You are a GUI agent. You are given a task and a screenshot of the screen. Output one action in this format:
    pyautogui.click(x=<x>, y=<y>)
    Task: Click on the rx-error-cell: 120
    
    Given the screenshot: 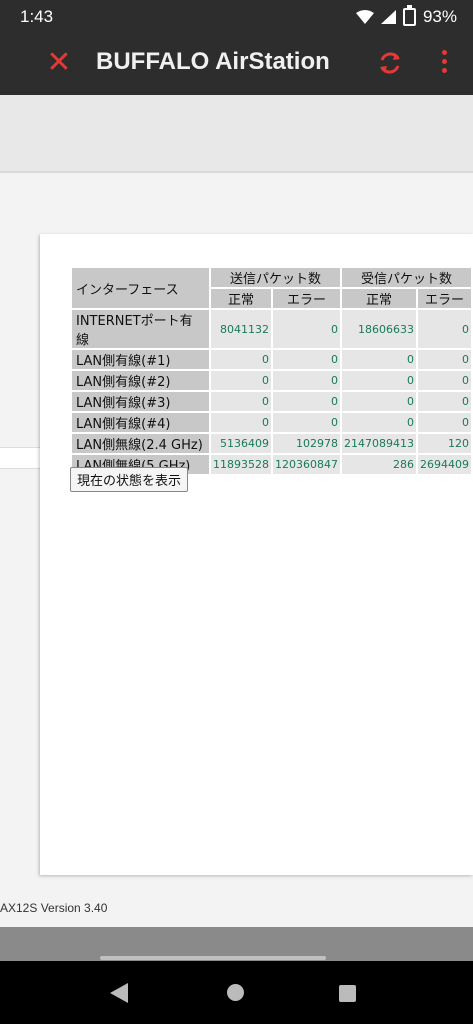 What is the action you would take?
    pyautogui.click(x=444, y=443)
    